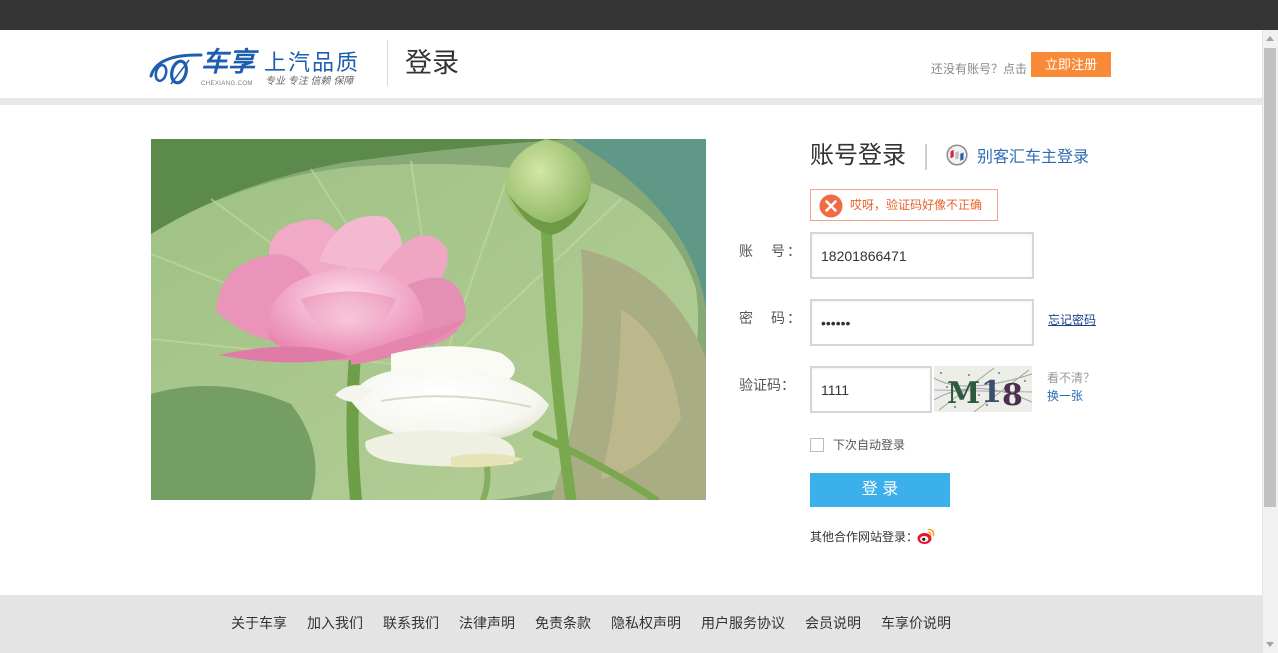 The width and height of the screenshot is (1278, 653). What do you see at coordinates (858, 155) in the screenshot?
I see `login-title: 账号登录` at bounding box center [858, 155].